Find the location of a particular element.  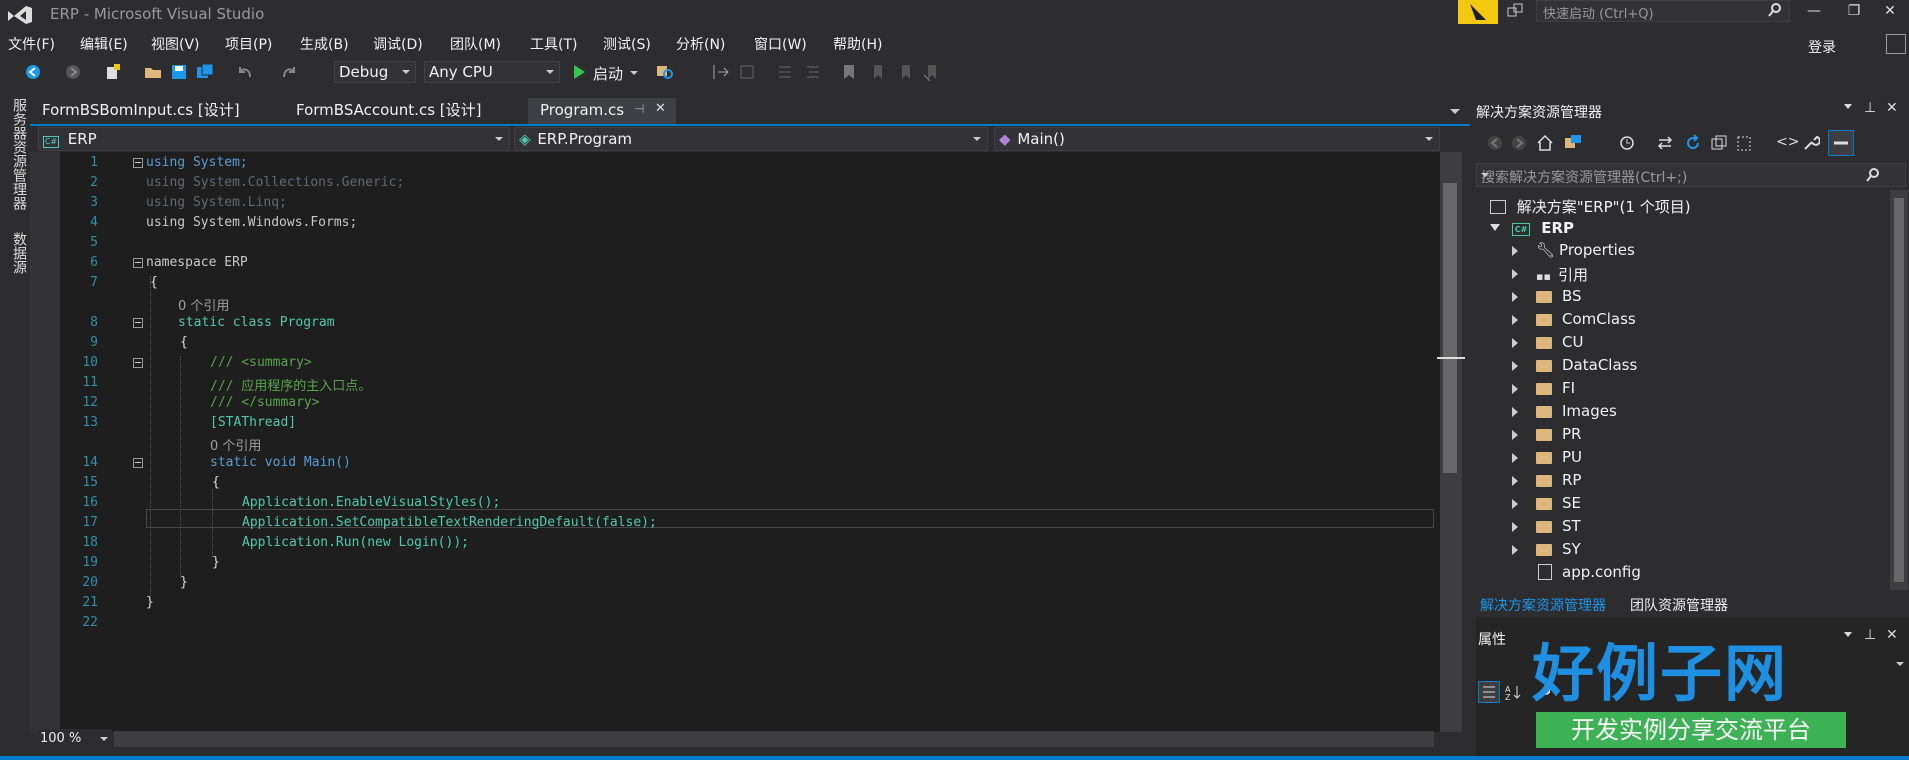

sync-with-document-icon is located at coordinates (1665, 145).